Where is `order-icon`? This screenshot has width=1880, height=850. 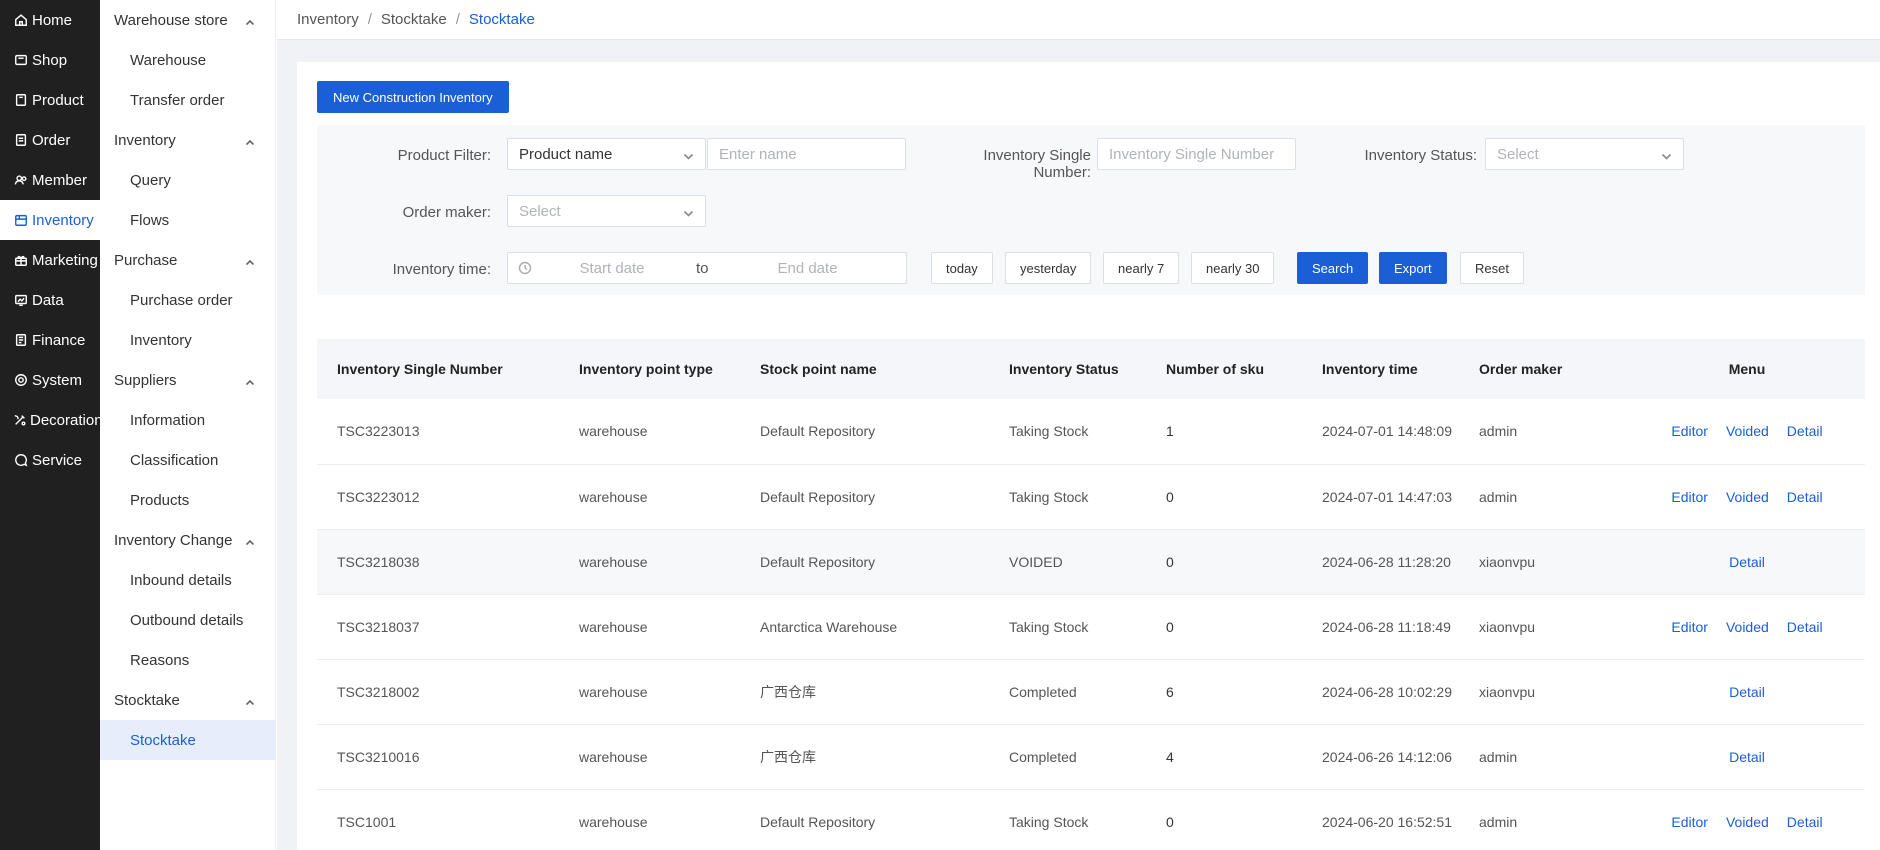 order-icon is located at coordinates (21, 140).